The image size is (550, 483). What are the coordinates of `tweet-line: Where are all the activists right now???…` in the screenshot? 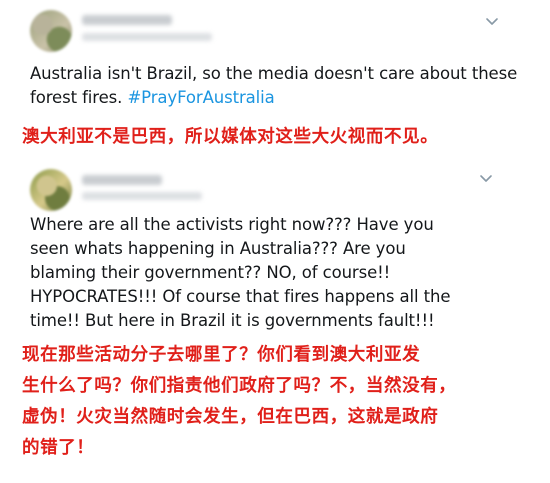 It's located at (232, 224).